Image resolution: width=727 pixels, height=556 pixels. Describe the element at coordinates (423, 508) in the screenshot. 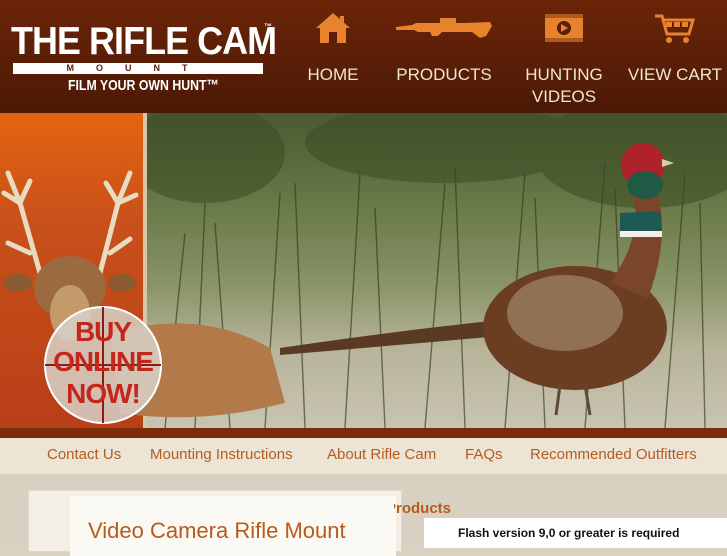

I see `products-heading-text: Products` at that location.